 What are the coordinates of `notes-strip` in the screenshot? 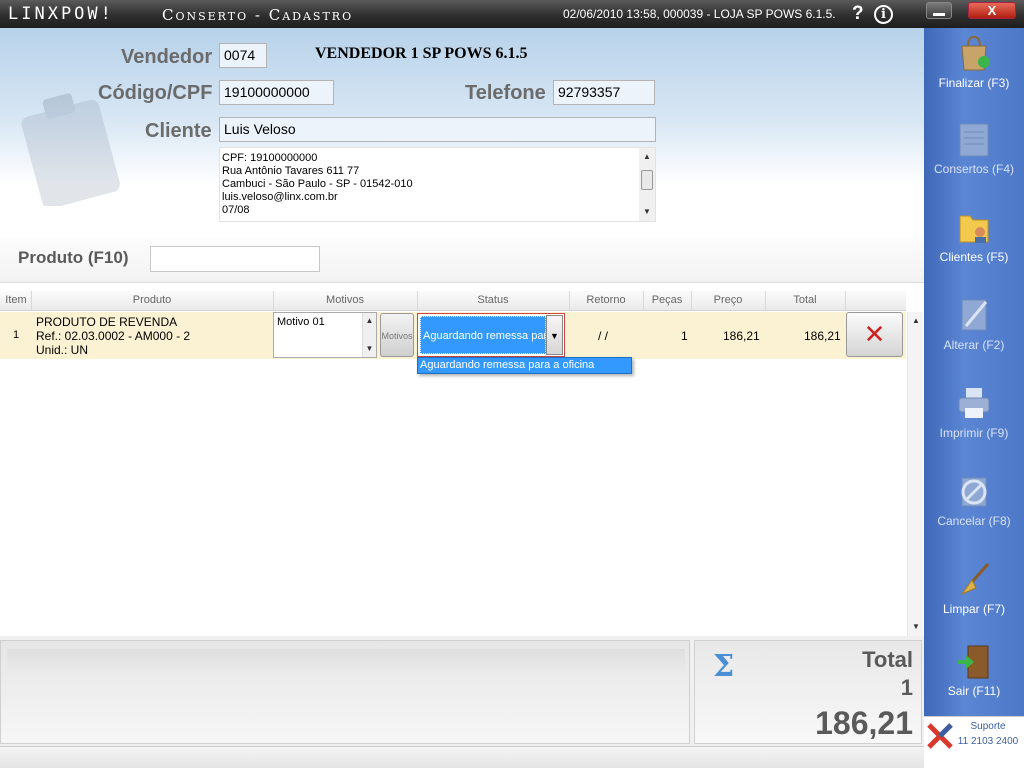 It's located at (346, 662).